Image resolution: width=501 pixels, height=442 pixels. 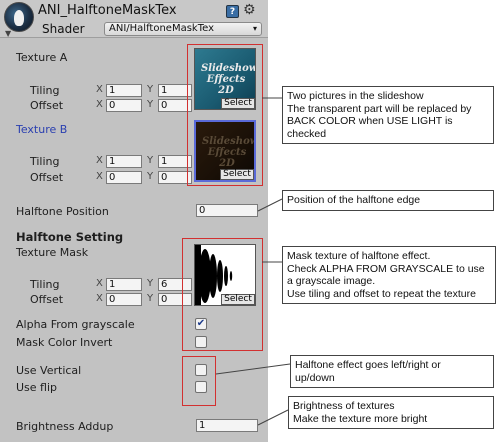 I want to click on callout-halftone-edge: Position of the halftone edge, so click(x=388, y=200).